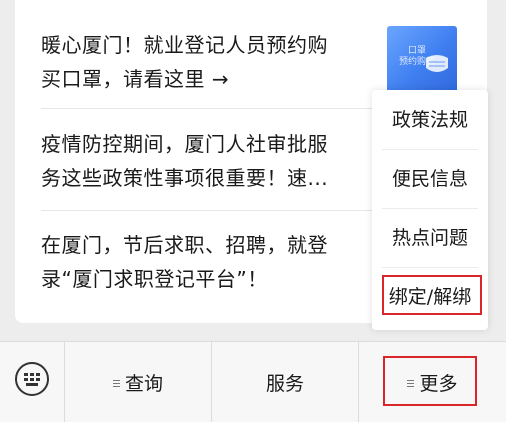 The height and width of the screenshot is (422, 506). I want to click on tab-query: 查询, so click(138, 382).